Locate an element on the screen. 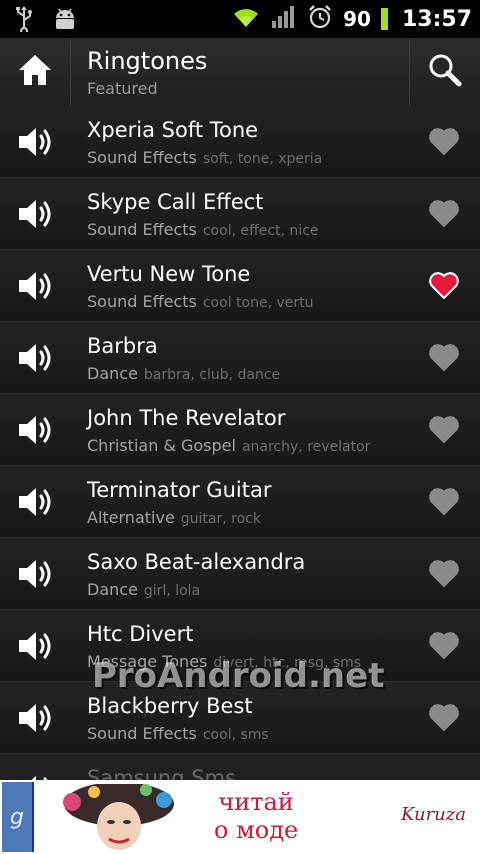  ringtone-meta: Sound Effects cool, sms is located at coordinates (178, 733).